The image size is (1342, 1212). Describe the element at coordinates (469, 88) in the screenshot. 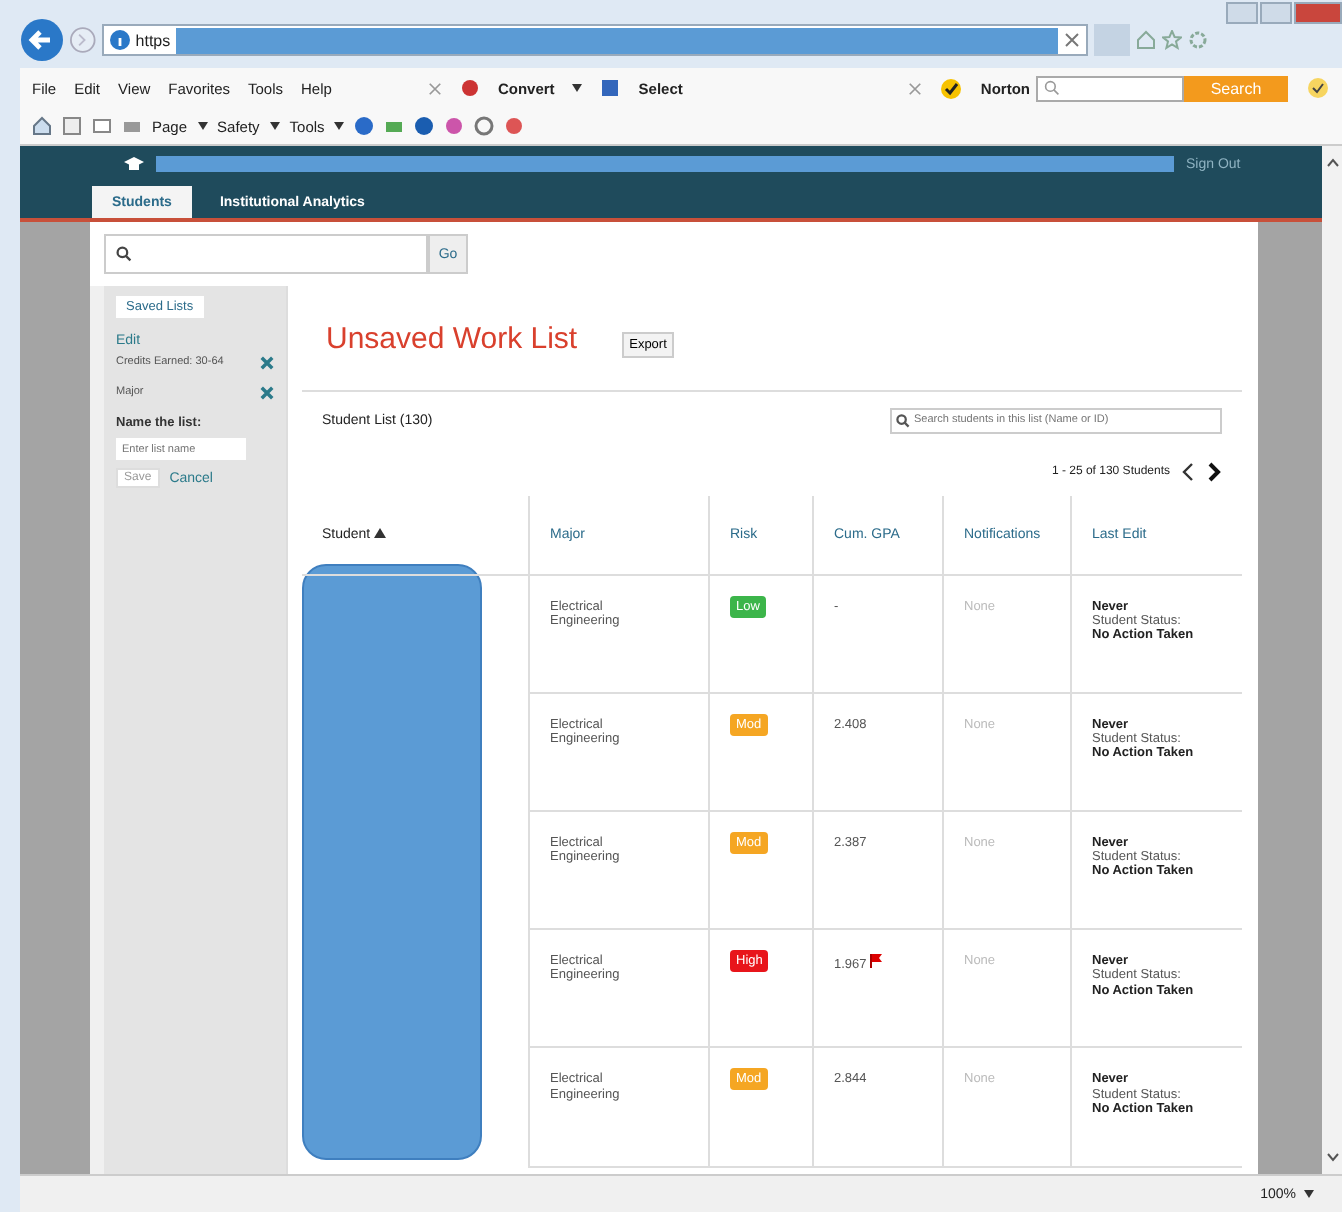

I see `convert-icon` at that location.